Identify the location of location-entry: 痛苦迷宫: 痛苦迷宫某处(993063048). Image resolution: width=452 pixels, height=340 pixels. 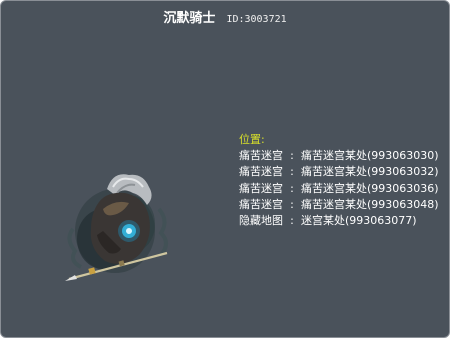
(339, 205).